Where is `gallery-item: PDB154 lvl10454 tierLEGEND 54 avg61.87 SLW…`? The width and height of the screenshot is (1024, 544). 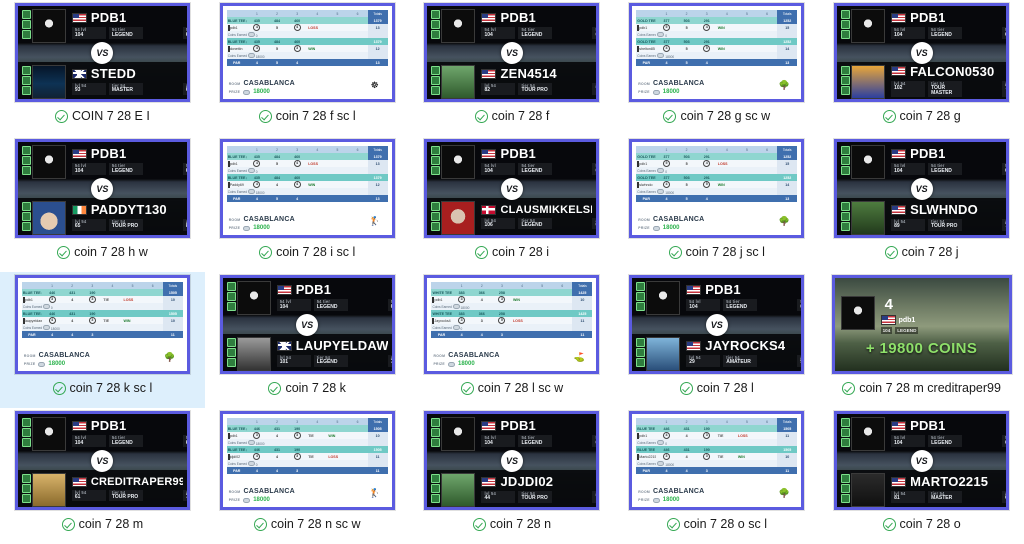
gallery-item: PDB154 lvl10454 tierLEGEND 54 avg61.87 SLW… is located at coordinates (921, 204).